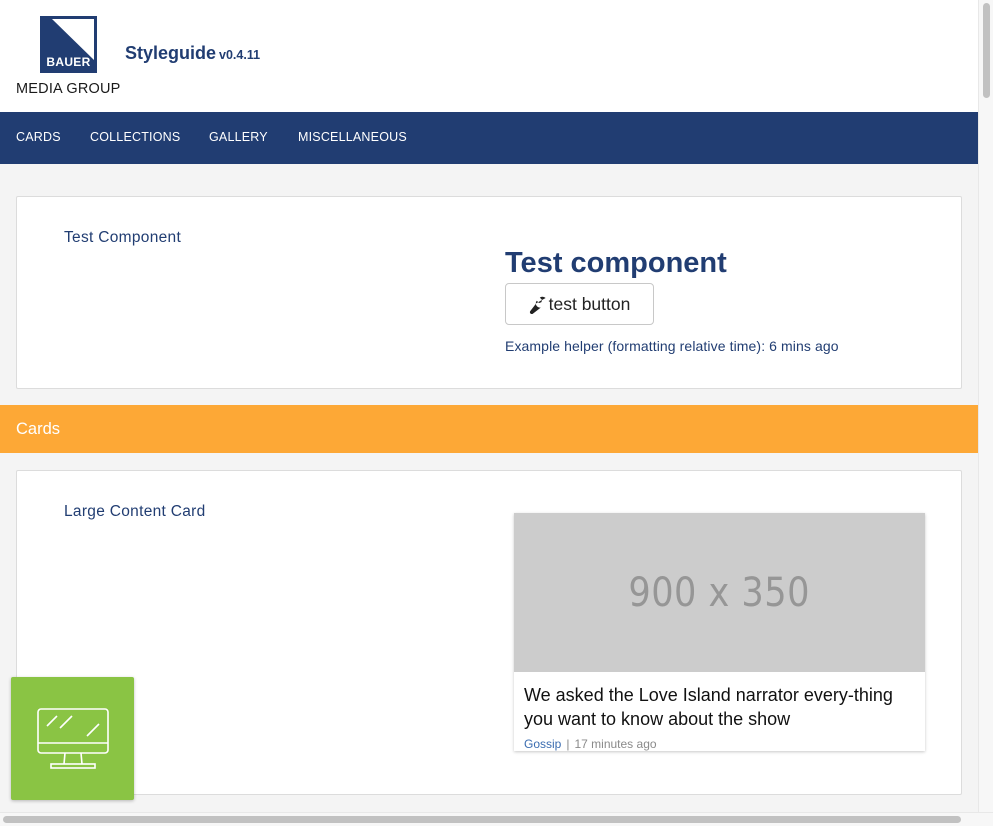  Describe the element at coordinates (68, 89) in the screenshot. I see `logo-subtitle: MEDIA GROUP` at that location.